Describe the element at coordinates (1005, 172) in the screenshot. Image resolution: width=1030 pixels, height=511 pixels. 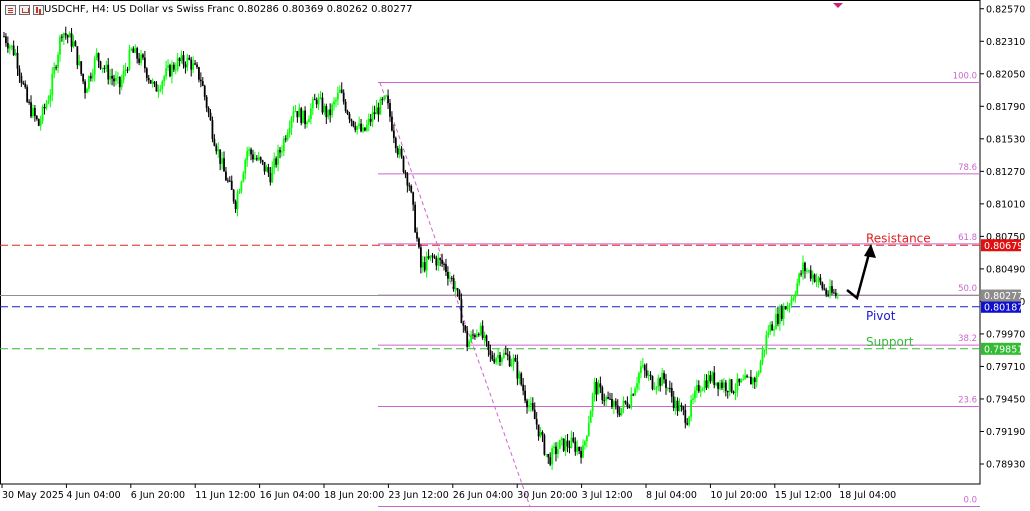
I see `y-tick-label: 0.81270` at that location.